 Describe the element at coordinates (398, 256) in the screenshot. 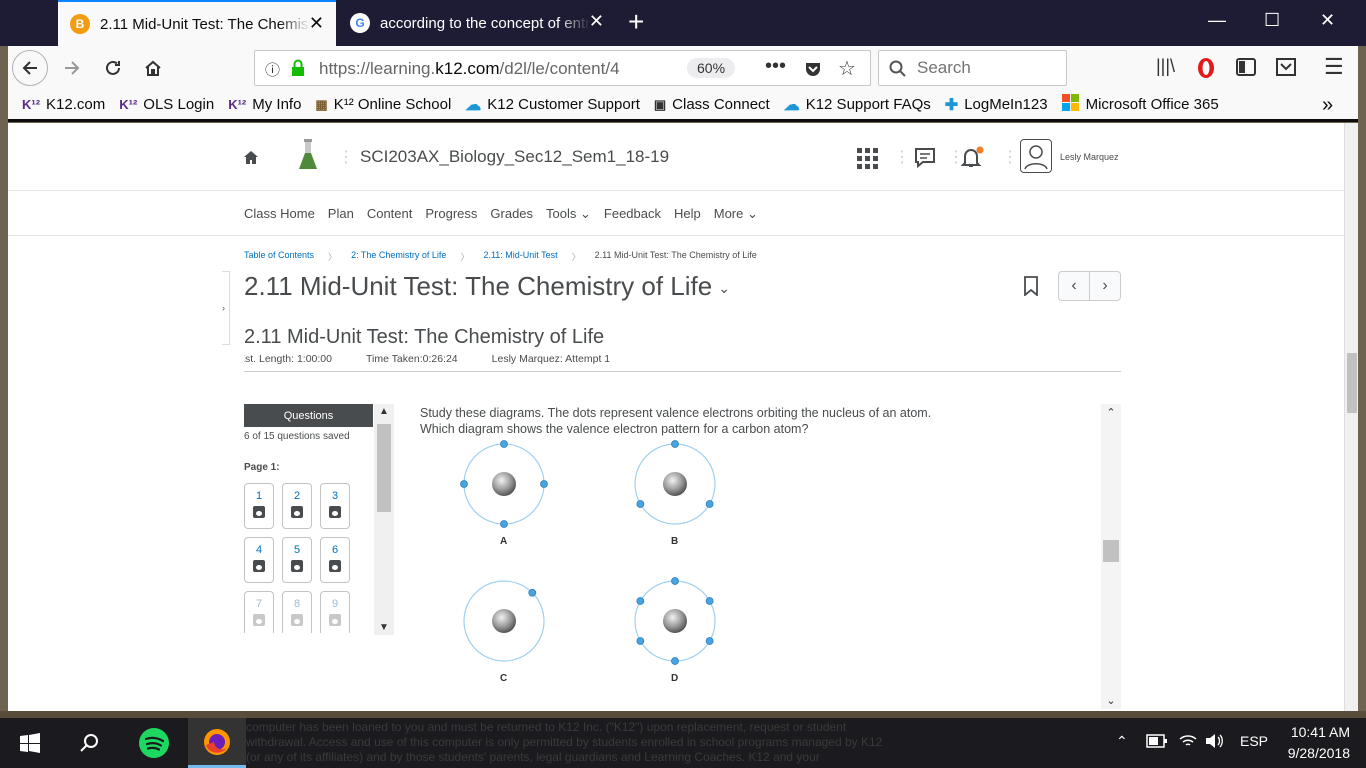

I see `breadcrumb-unit: 2: The Chemistry of Life` at that location.